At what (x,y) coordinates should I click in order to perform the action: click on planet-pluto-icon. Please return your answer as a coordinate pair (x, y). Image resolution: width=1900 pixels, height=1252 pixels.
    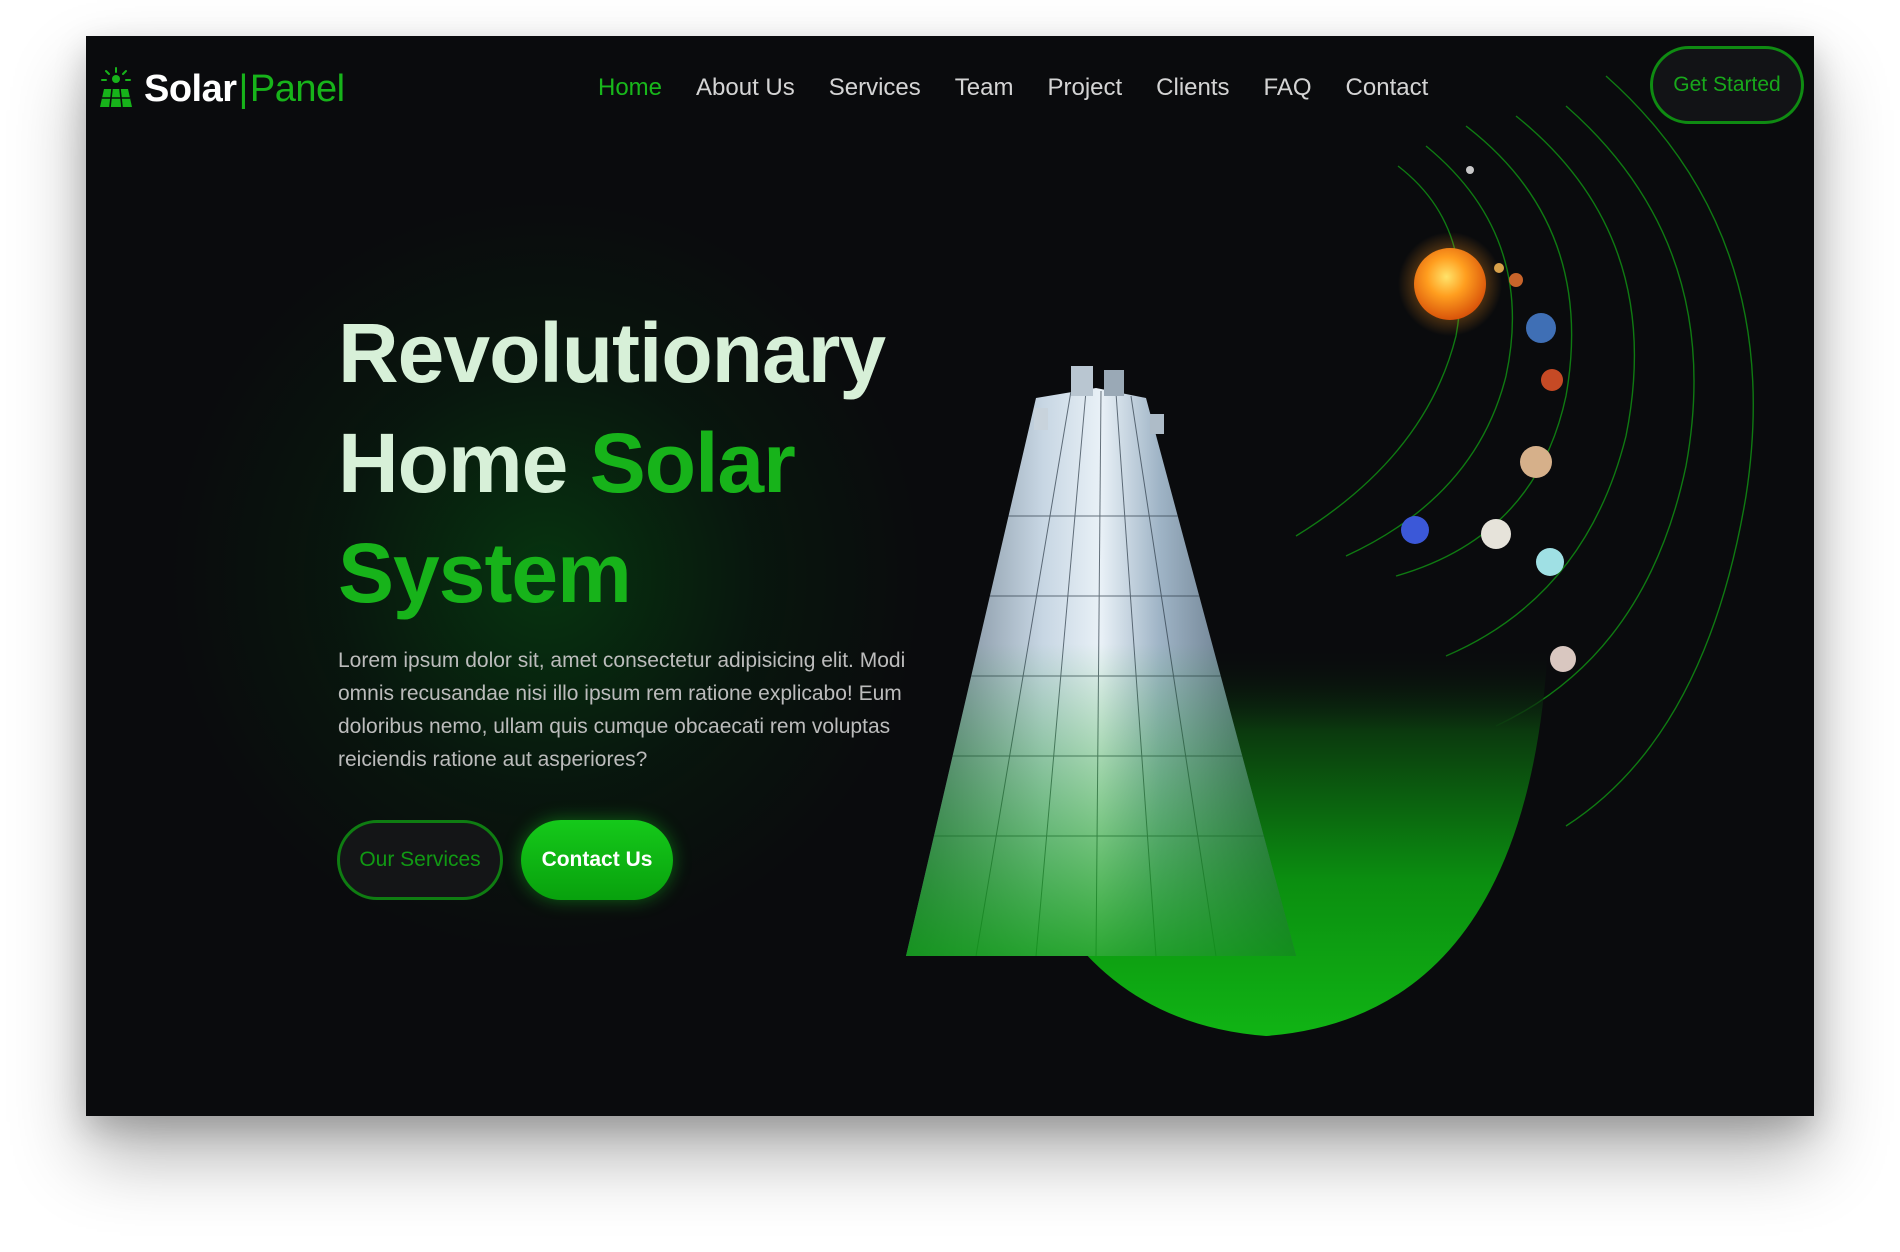
    Looking at the image, I should click on (1563, 659).